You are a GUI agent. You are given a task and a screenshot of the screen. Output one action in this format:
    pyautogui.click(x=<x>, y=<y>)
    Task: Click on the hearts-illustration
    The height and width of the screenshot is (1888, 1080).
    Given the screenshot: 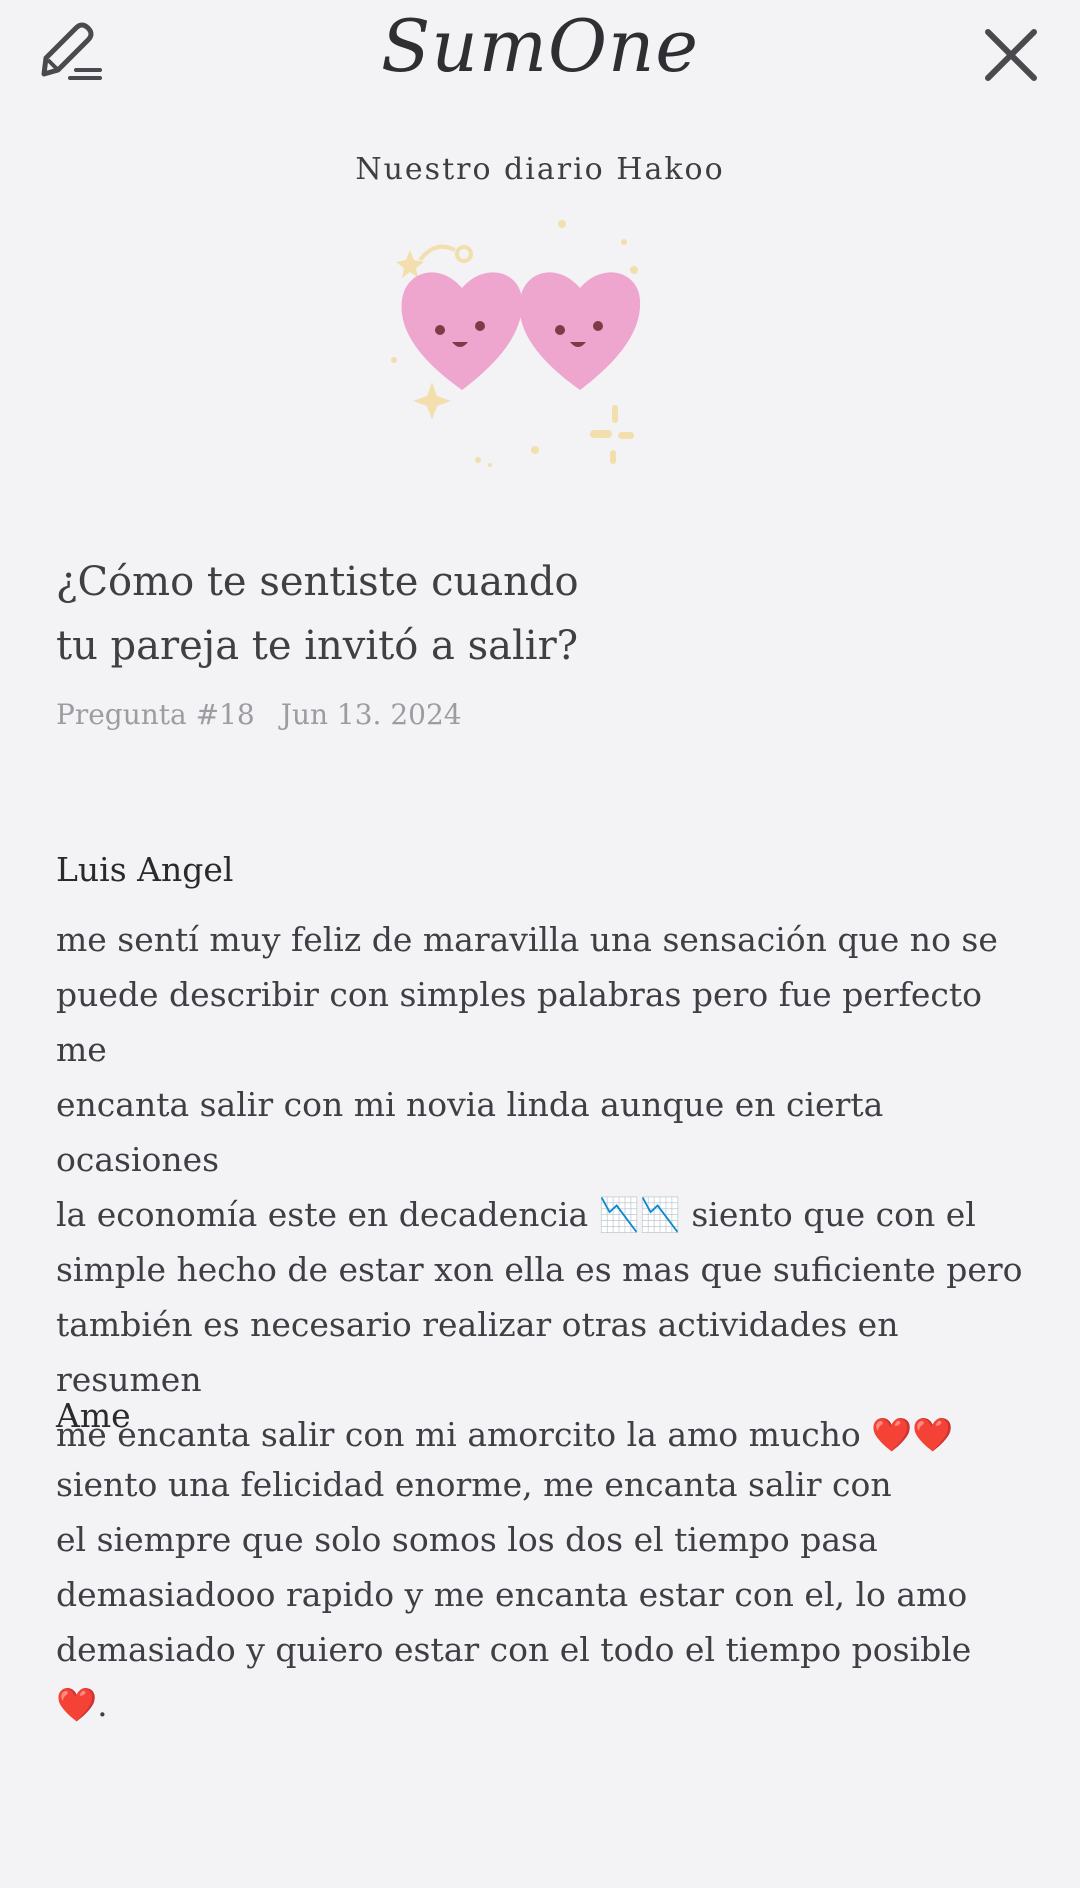 What is the action you would take?
    pyautogui.click(x=540, y=345)
    